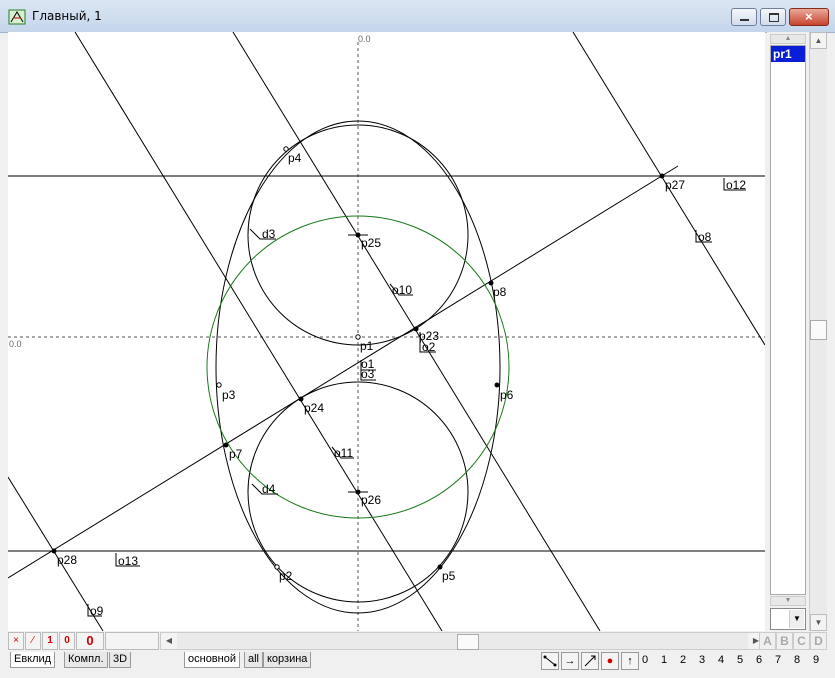  I want to click on digit-8: 8, so click(797, 660).